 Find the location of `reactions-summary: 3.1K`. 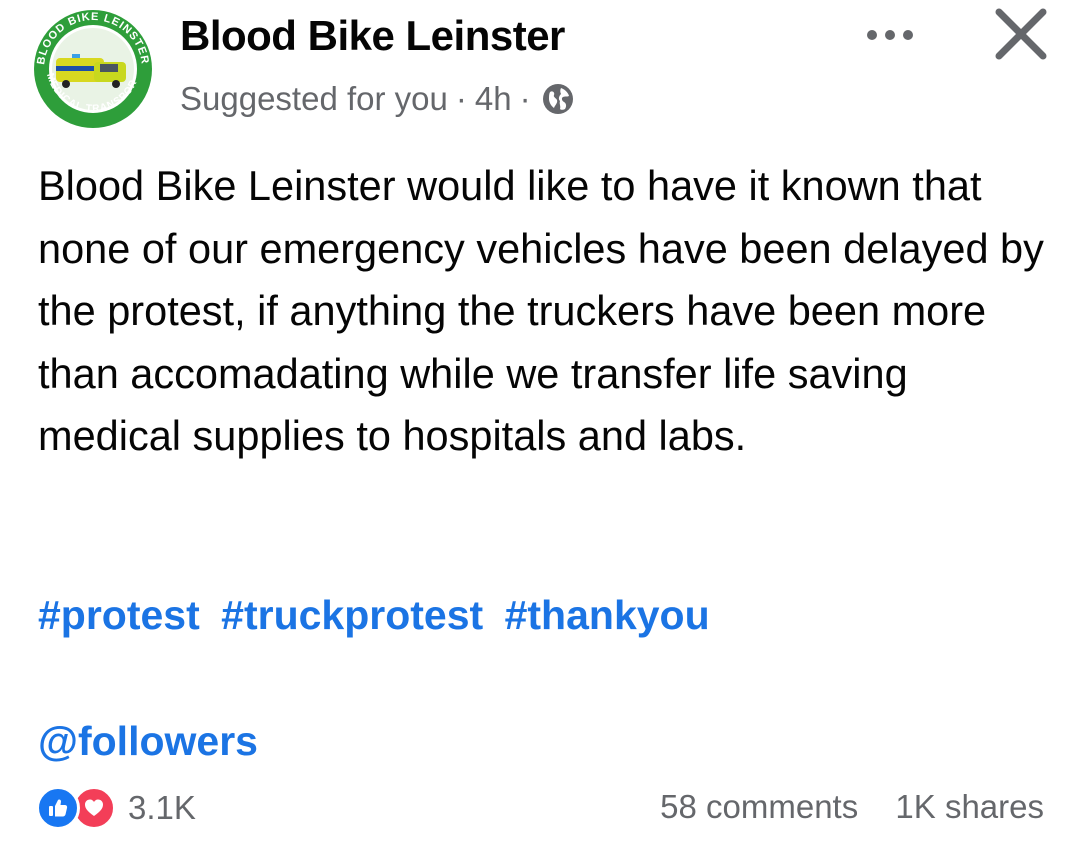

reactions-summary: 3.1K is located at coordinates (116, 808).